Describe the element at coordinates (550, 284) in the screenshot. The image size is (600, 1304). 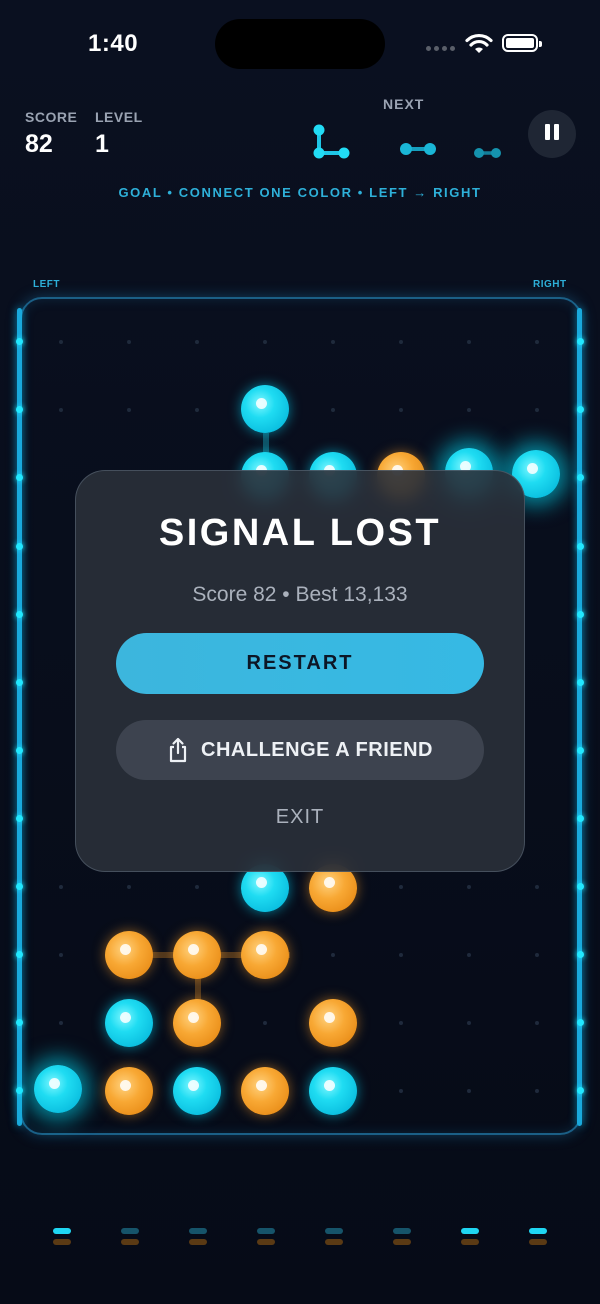
I see `right-side-label: RIGHT` at that location.